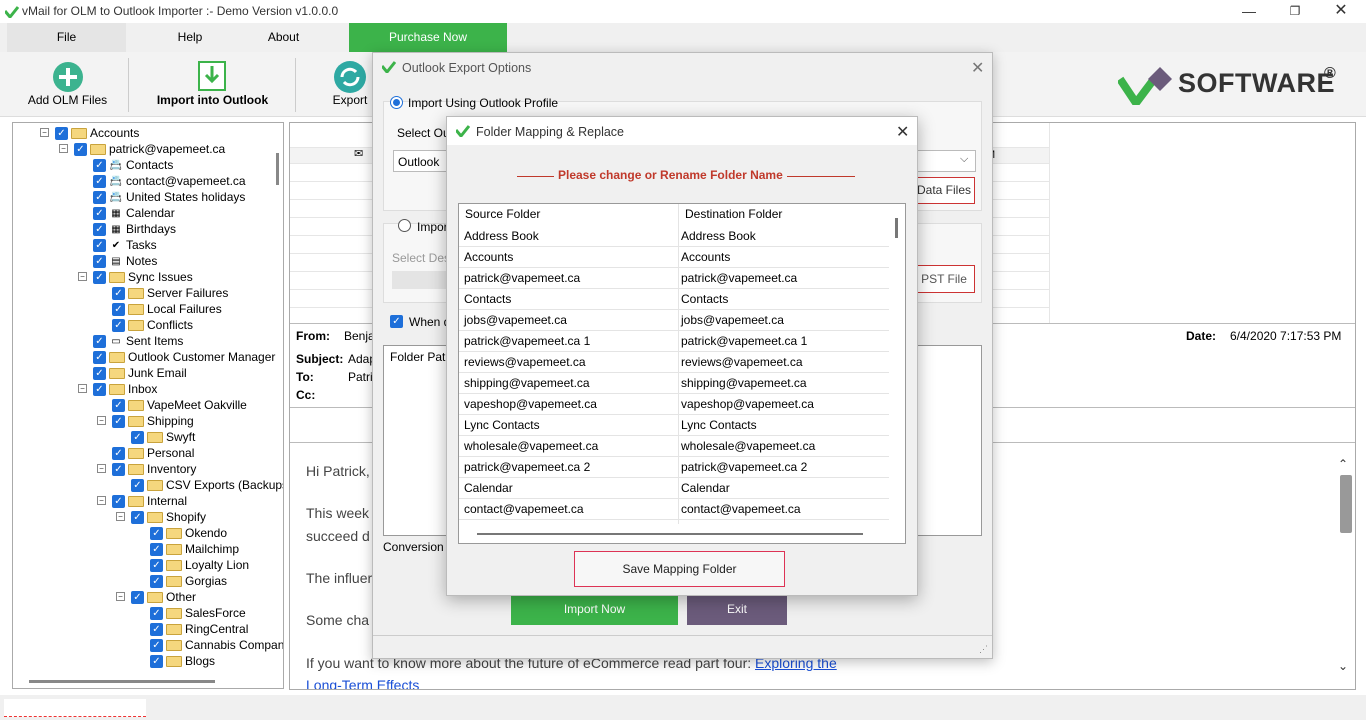 The height and width of the screenshot is (720, 1366). I want to click on destination-folder-cell: Contacts, so click(704, 299).